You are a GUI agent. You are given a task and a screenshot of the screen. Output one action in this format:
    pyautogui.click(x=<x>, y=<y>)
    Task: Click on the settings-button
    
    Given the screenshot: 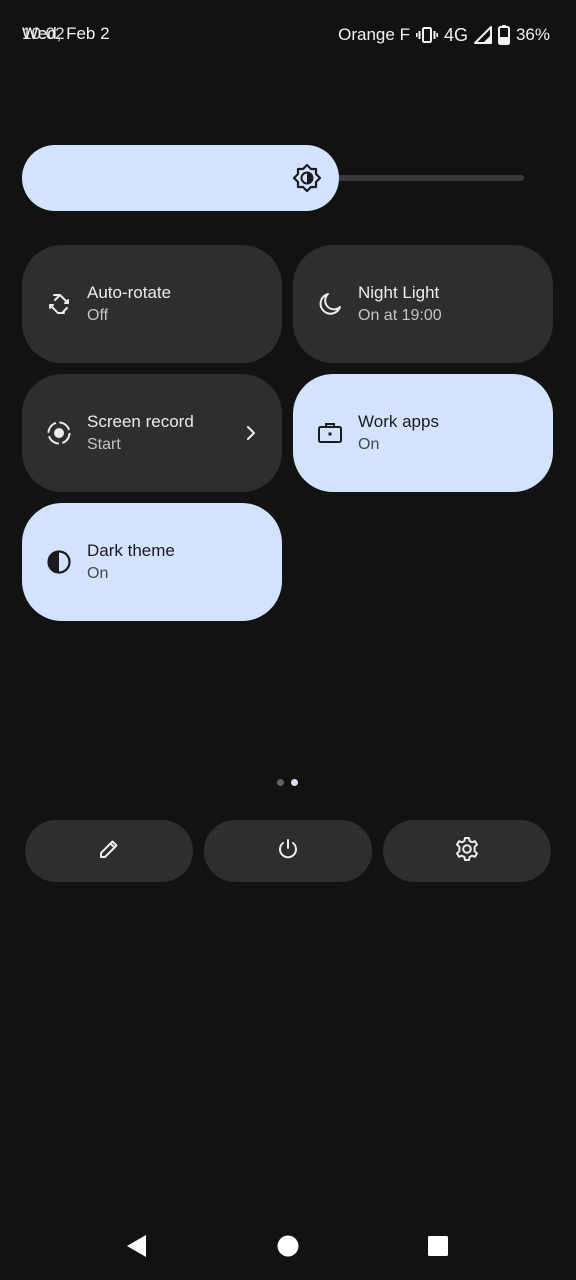 What is the action you would take?
    pyautogui.click(x=467, y=851)
    